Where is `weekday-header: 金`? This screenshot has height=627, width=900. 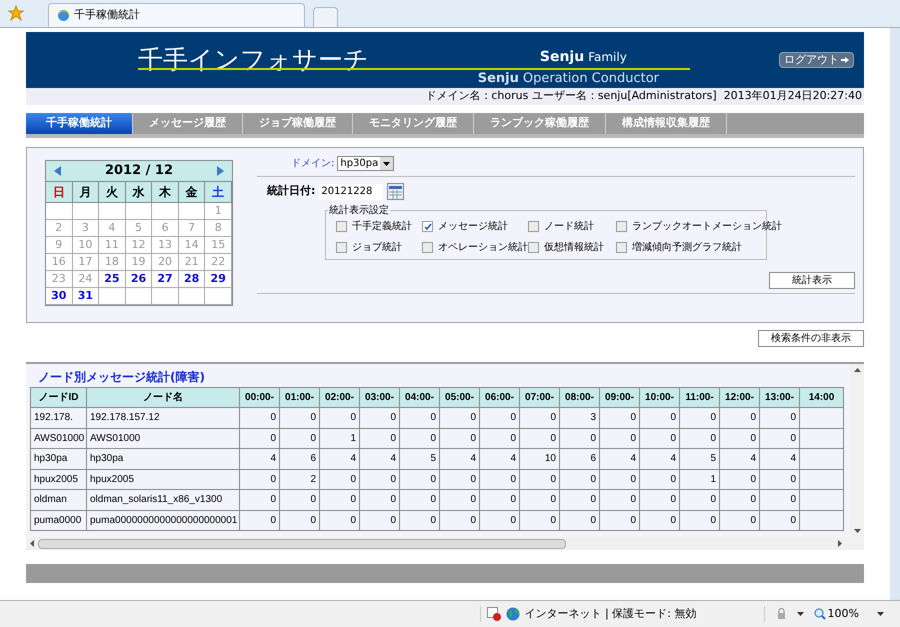
weekday-header: 金 is located at coordinates (192, 192).